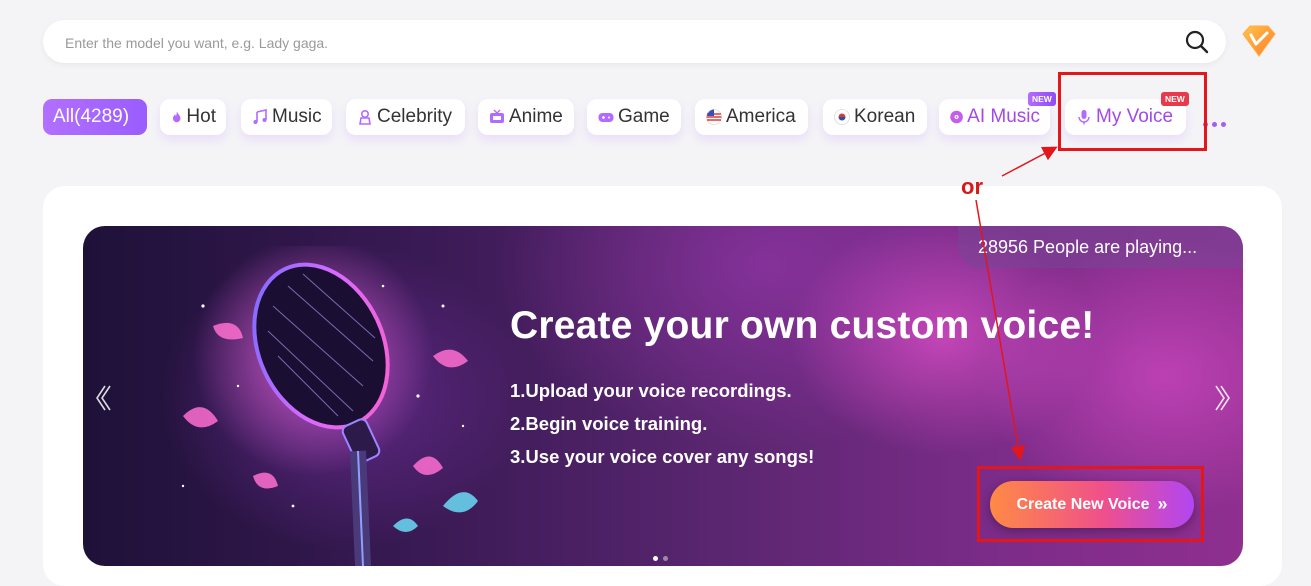 The width and height of the screenshot is (1311, 586). What do you see at coordinates (1042, 99) in the screenshot?
I see `new-badge: NEW` at bounding box center [1042, 99].